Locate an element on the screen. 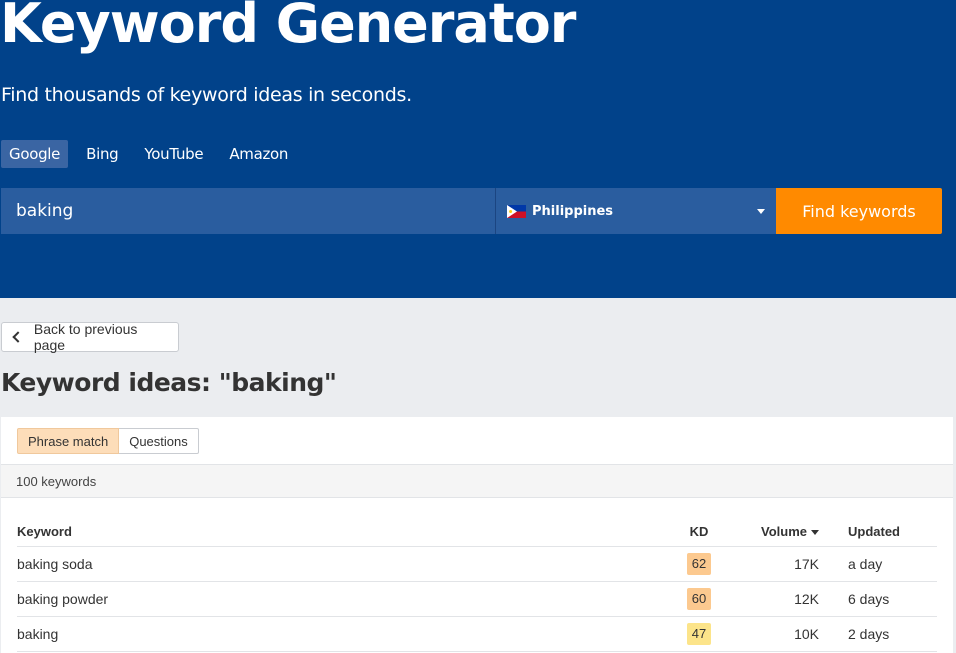 Image resolution: width=956 pixels, height=653 pixels. updated-cell: 6 days is located at coordinates (869, 599).